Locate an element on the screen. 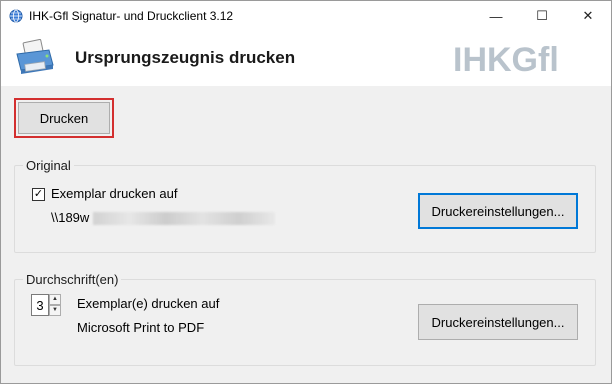  print-original-checkbox: ✓ is located at coordinates (38, 194).